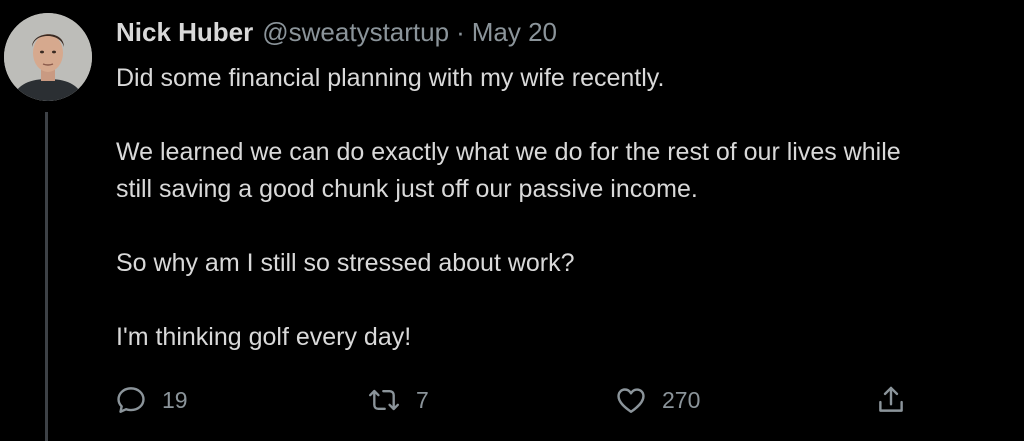 The width and height of the screenshot is (1024, 441). I want to click on tweet-header: Nick Huber @sweatystartup · May 20, so click(336, 34).